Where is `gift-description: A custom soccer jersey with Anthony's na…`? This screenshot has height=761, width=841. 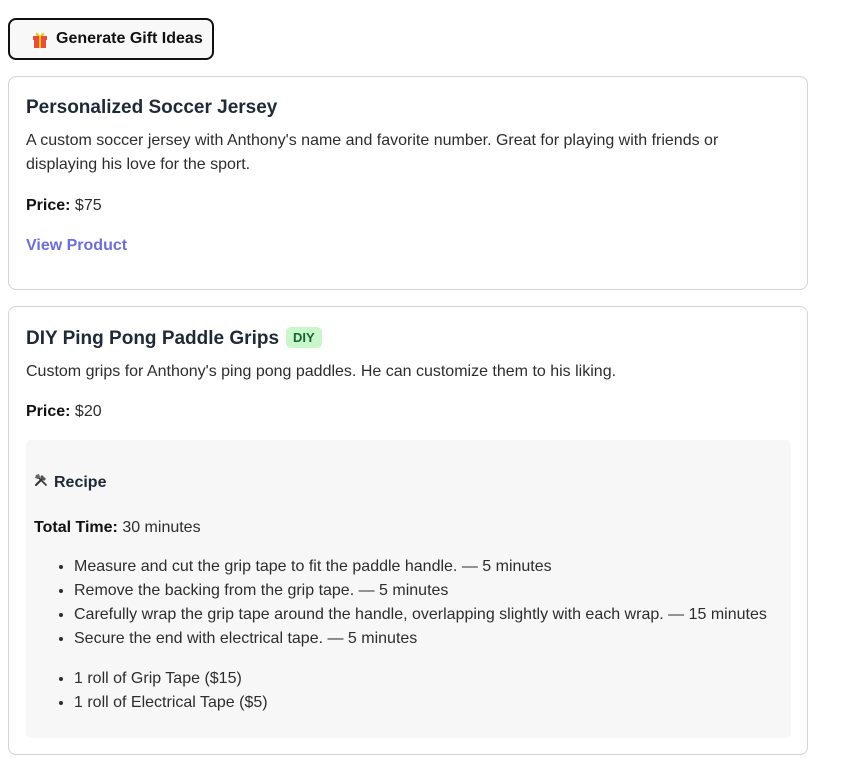
gift-description: A custom soccer jersey with Anthony's na… is located at coordinates (372, 152).